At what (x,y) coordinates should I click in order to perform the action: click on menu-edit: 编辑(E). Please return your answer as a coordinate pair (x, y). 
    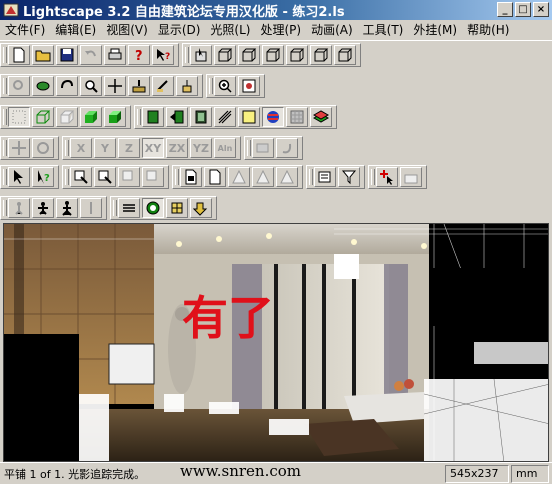
    Looking at the image, I should click on (75, 30).